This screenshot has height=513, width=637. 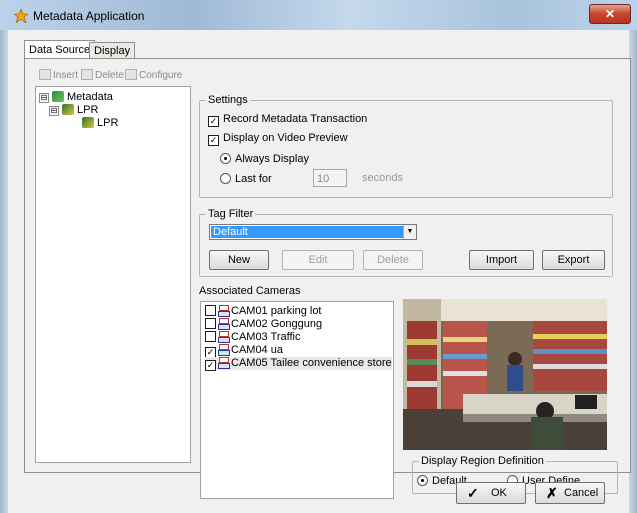 What do you see at coordinates (482, 461) in the screenshot?
I see `region-legend: Display Region Definition` at bounding box center [482, 461].